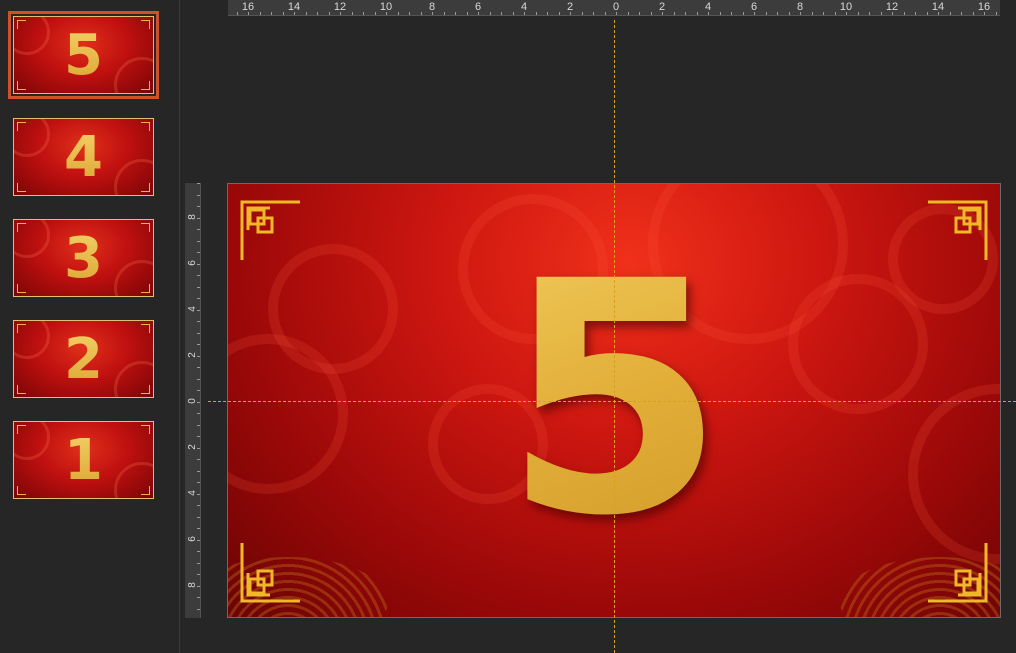 The image size is (1016, 653). Describe the element at coordinates (83, 157) in the screenshot. I see `slide-thumbnail-4: 4` at that location.